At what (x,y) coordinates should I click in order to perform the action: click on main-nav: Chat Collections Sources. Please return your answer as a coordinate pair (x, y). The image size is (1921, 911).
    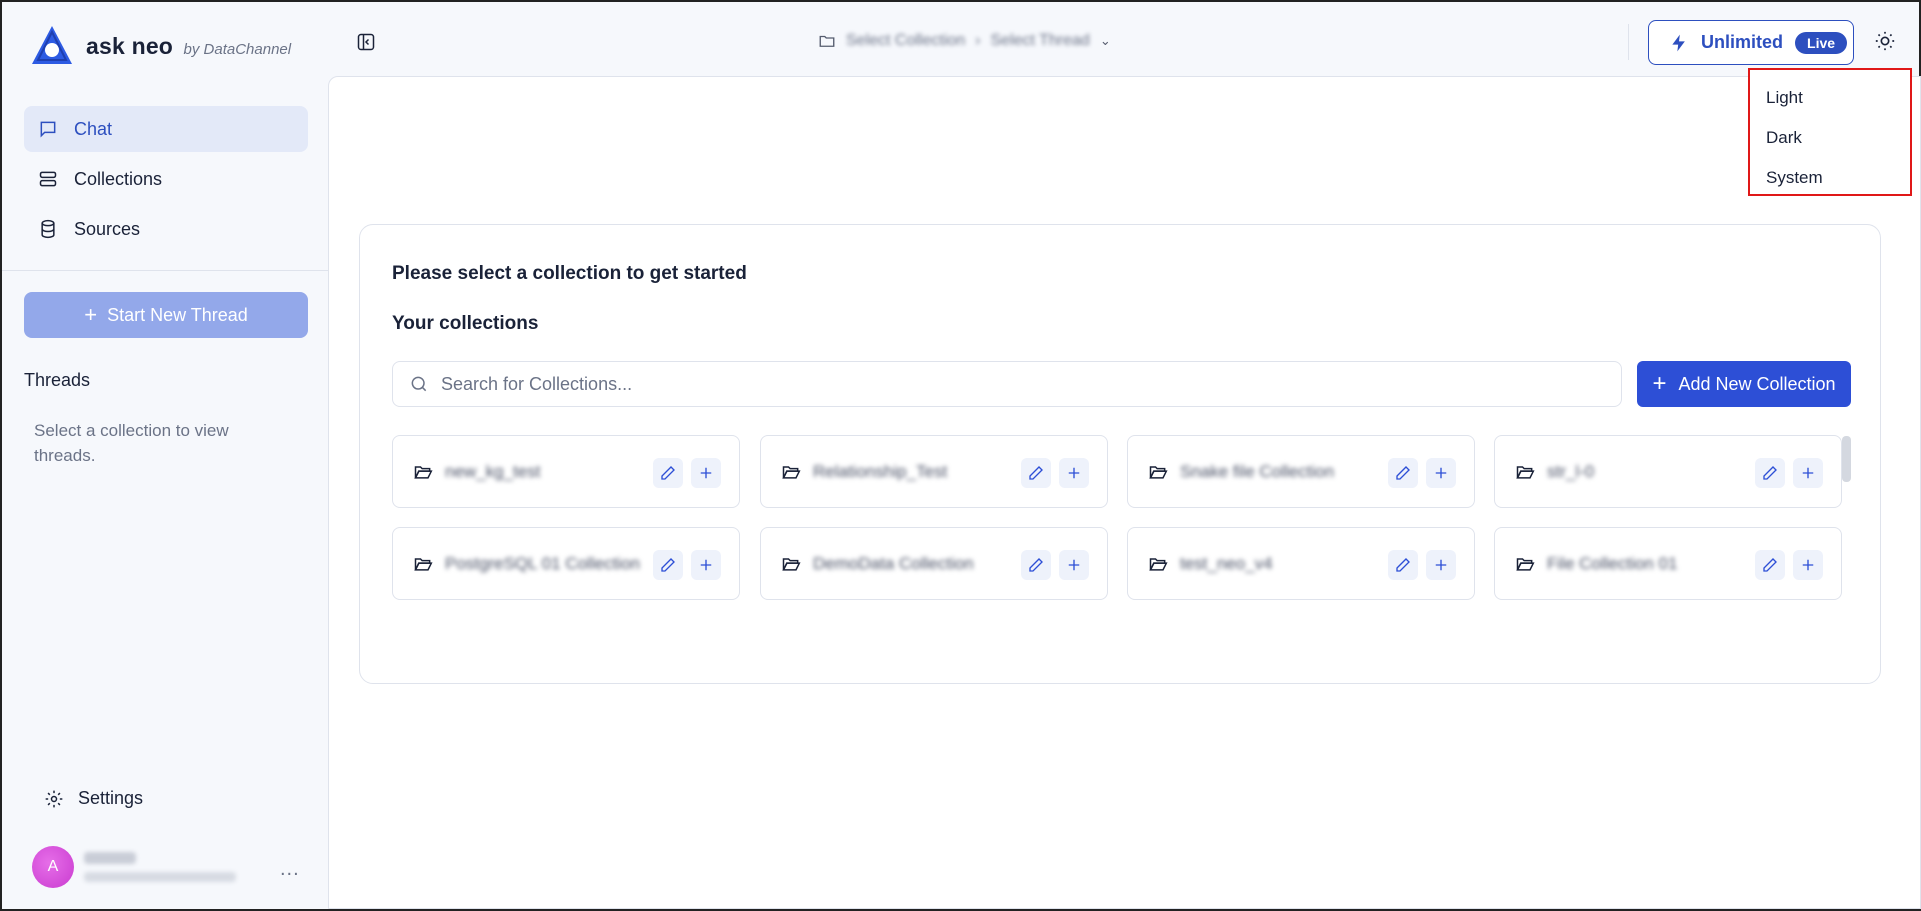
    Looking at the image, I should click on (166, 181).